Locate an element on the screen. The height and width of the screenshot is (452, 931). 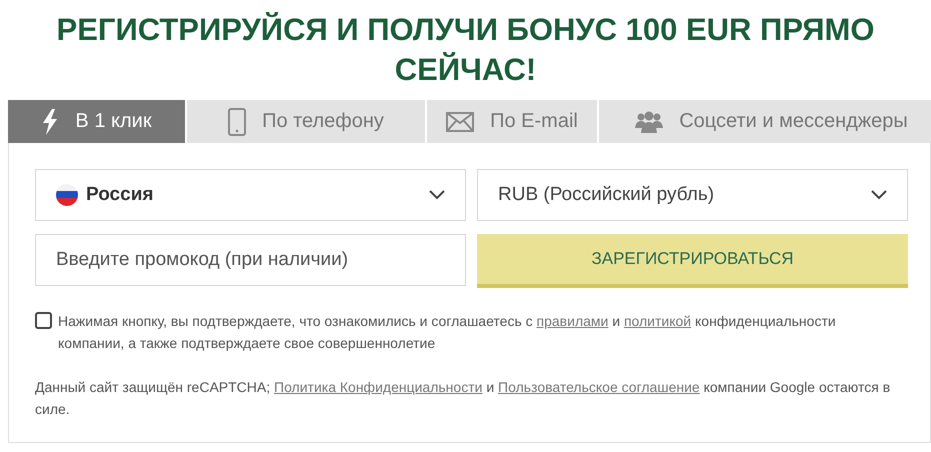
recaptcha-notice: Данный сайт защищён reCAPTCHA; Политика Конфиденциальности и Пользовательское соглашение компании Google остаются в силе. is located at coordinates (463, 398).